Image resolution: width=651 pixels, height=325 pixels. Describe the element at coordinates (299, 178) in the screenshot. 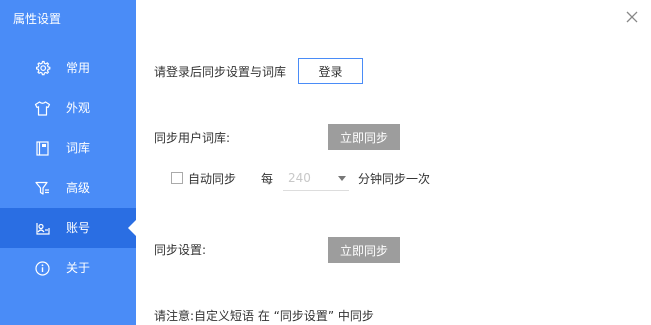

I see `sync-interval-value: 240` at that location.